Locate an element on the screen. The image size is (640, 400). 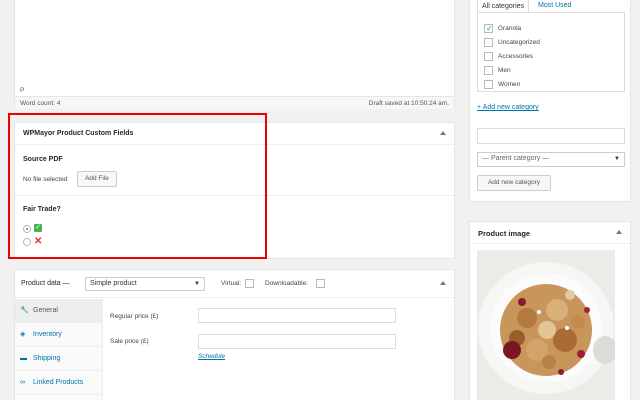
checkmark-icon: ✓ is located at coordinates (489, 28).